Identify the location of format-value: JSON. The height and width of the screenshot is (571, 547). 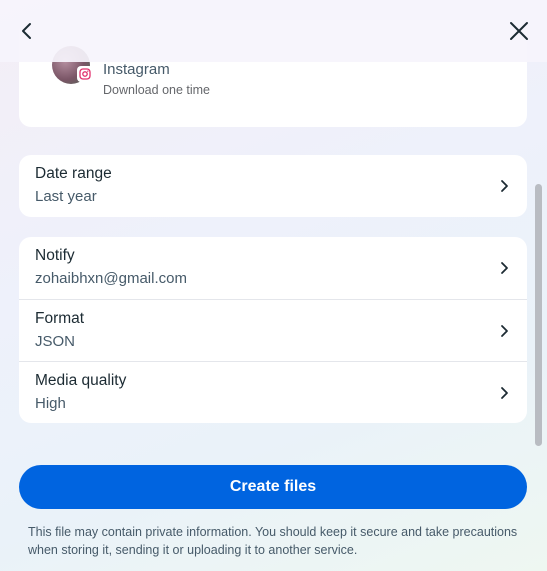
(55, 341).